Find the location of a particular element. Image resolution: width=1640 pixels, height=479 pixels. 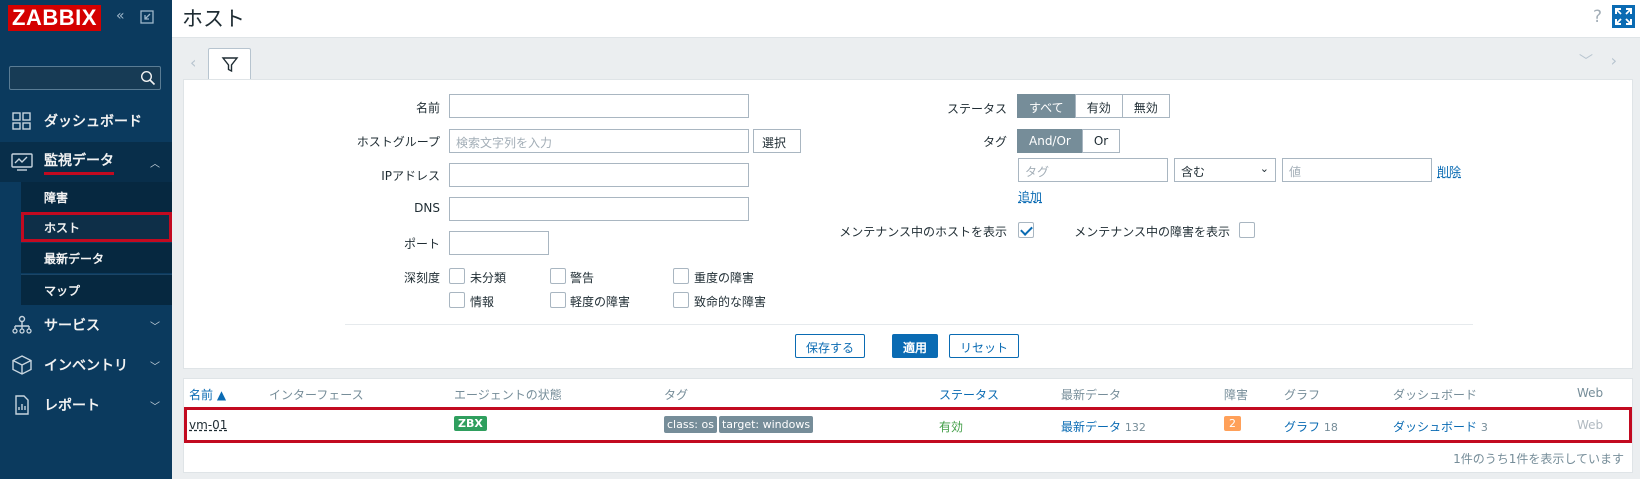

apply-button: 適用 is located at coordinates (915, 346).